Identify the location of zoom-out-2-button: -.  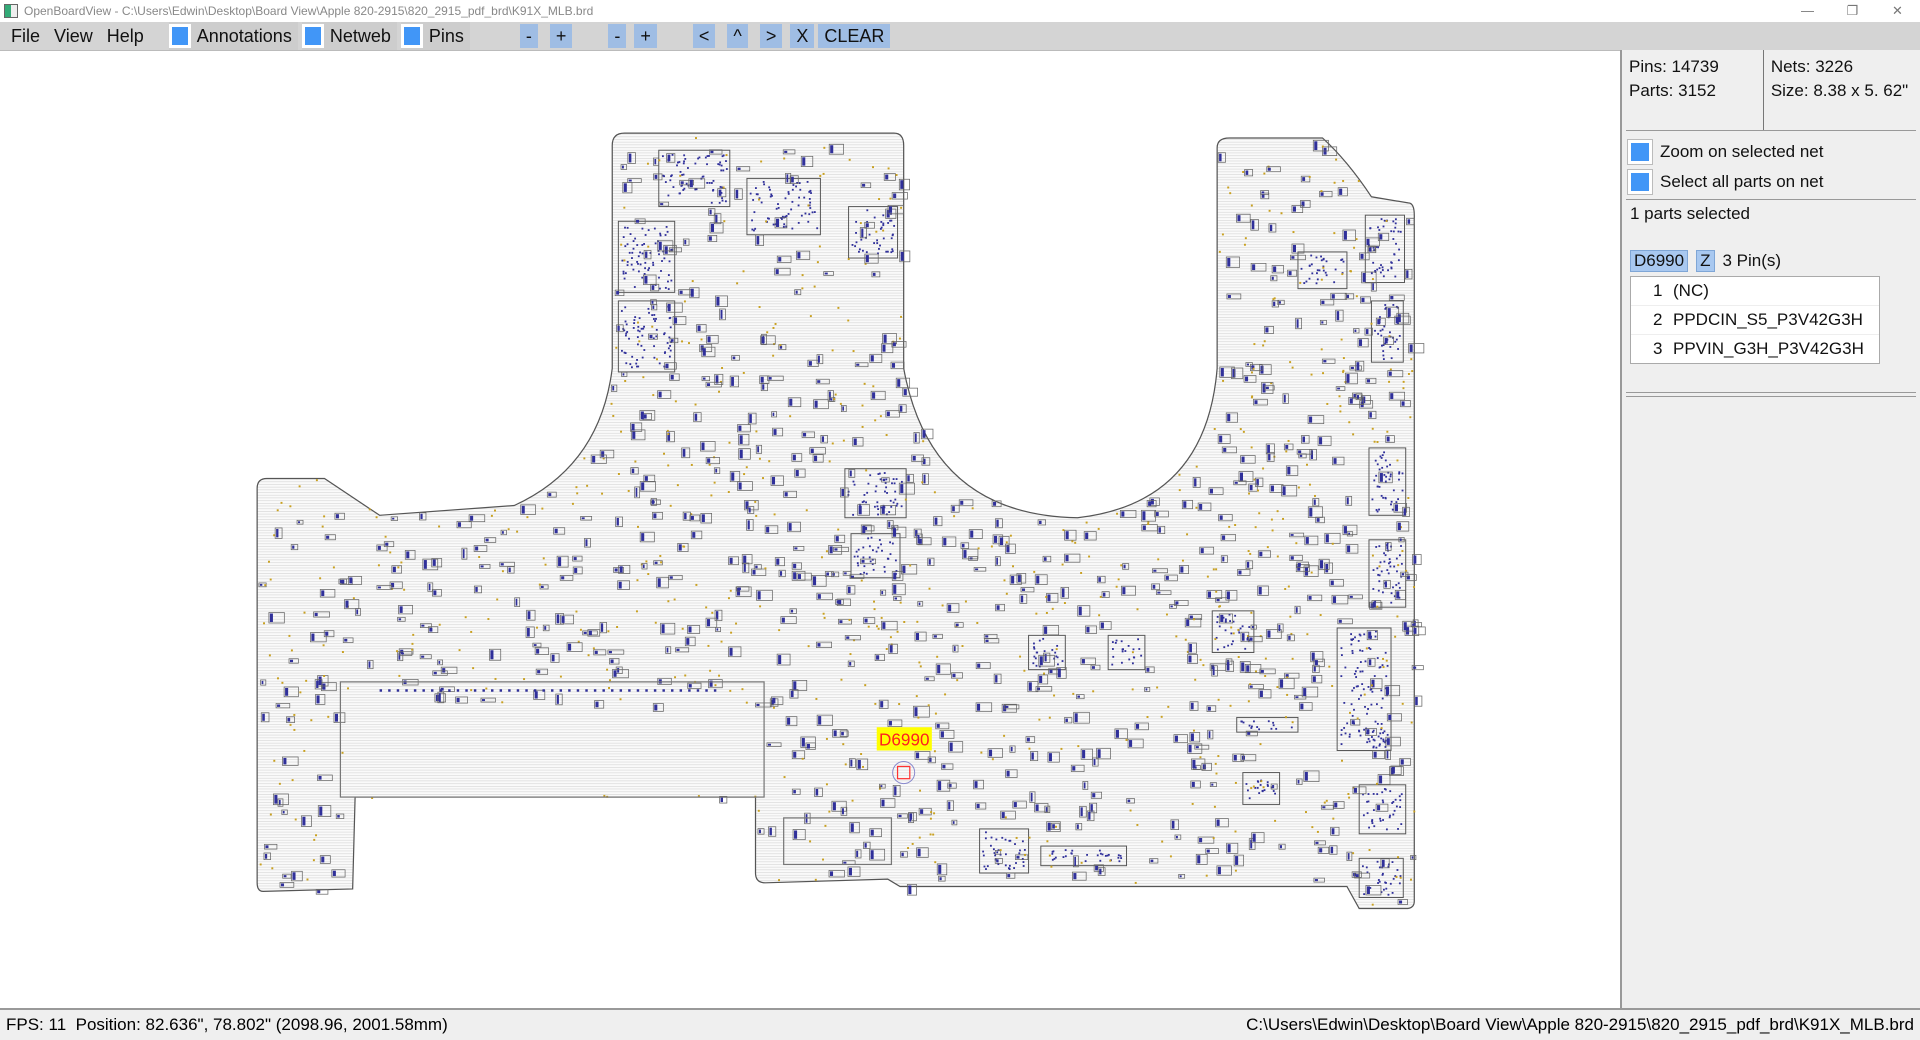
(617, 36).